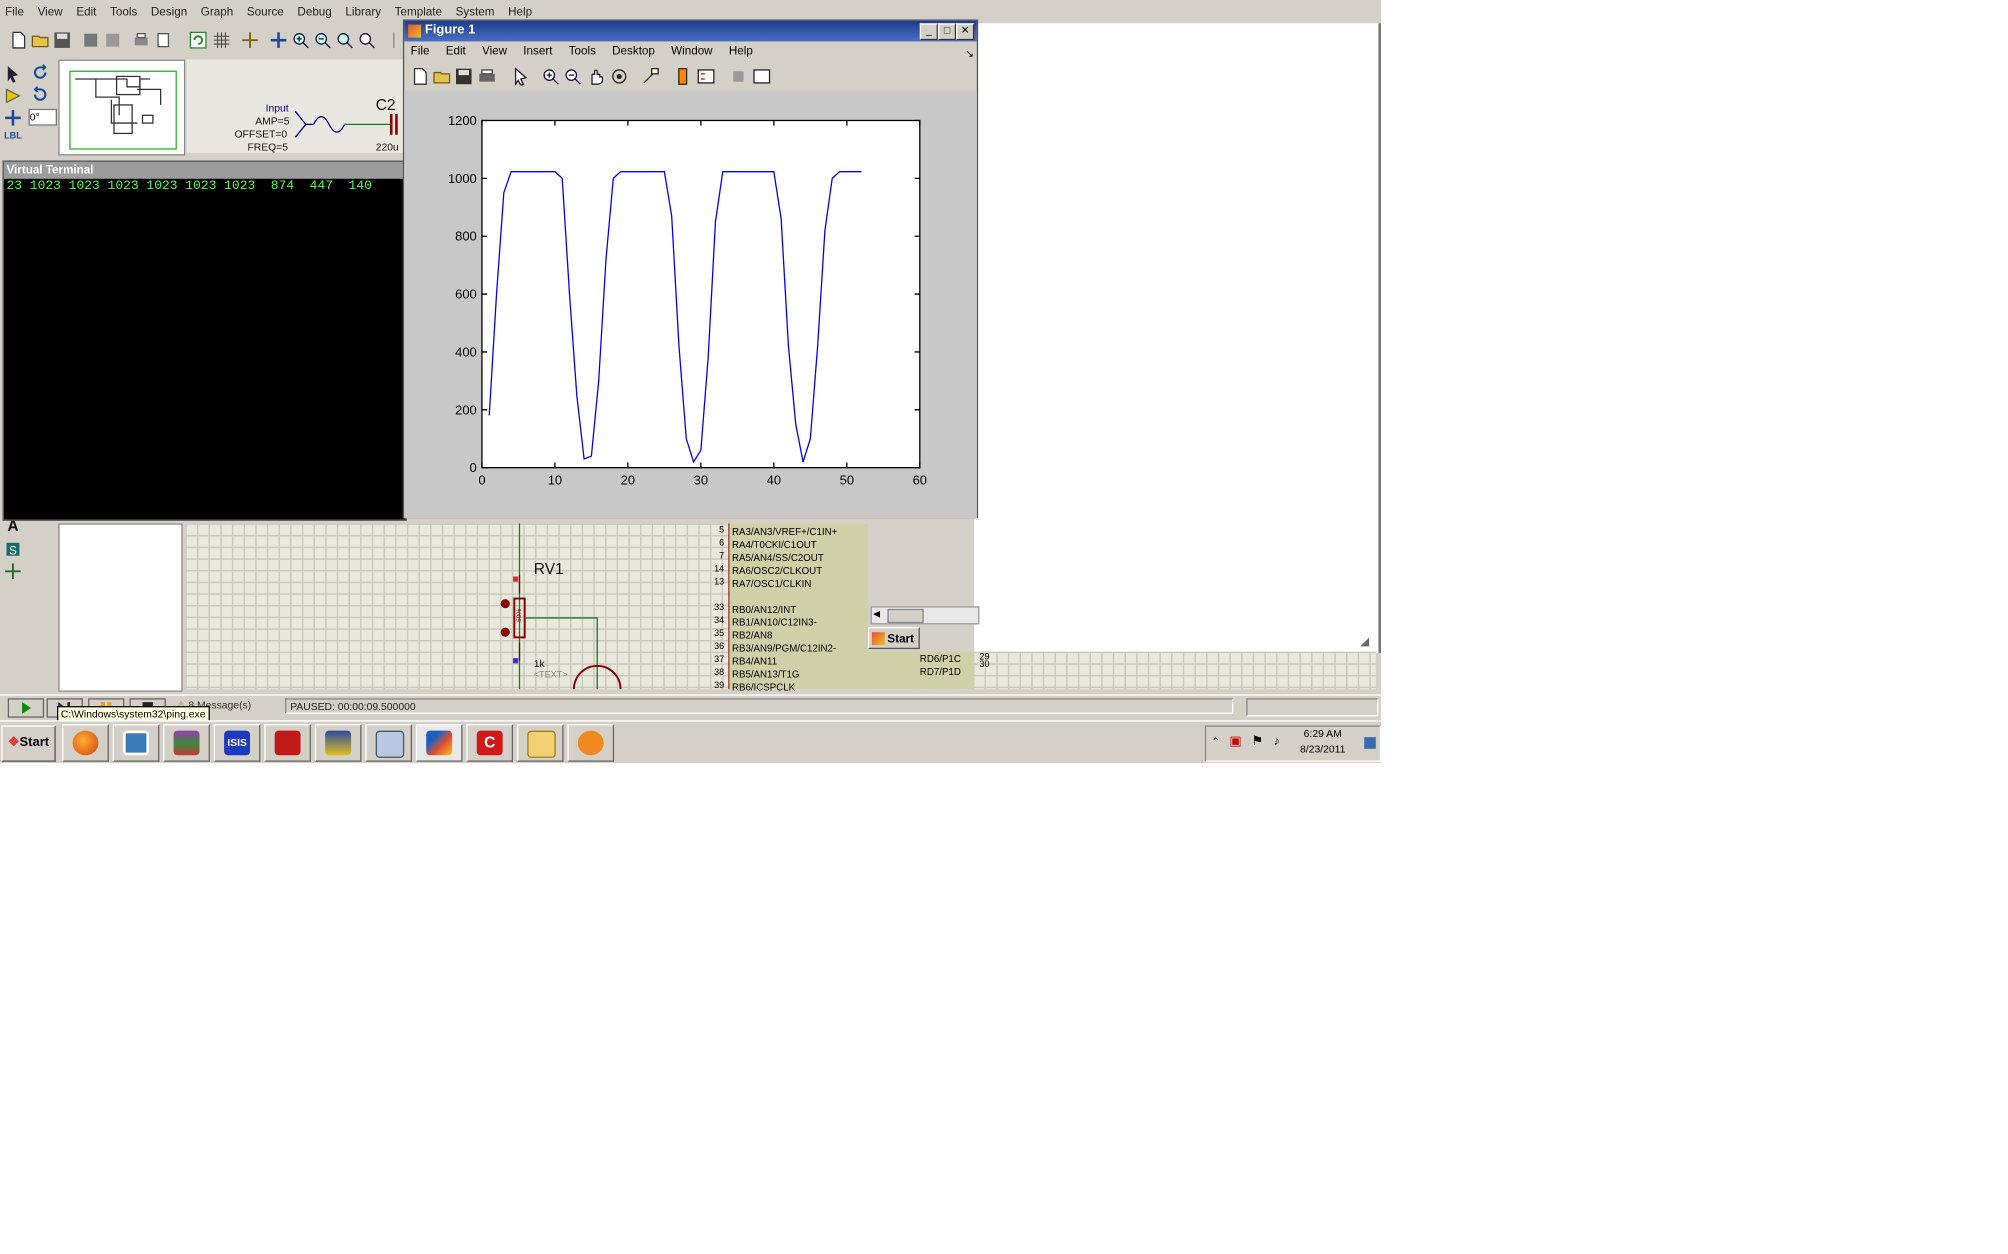 The image size is (2008, 1254). What do you see at coordinates (582, 50) in the screenshot?
I see `figure-menu-tools: Tools` at bounding box center [582, 50].